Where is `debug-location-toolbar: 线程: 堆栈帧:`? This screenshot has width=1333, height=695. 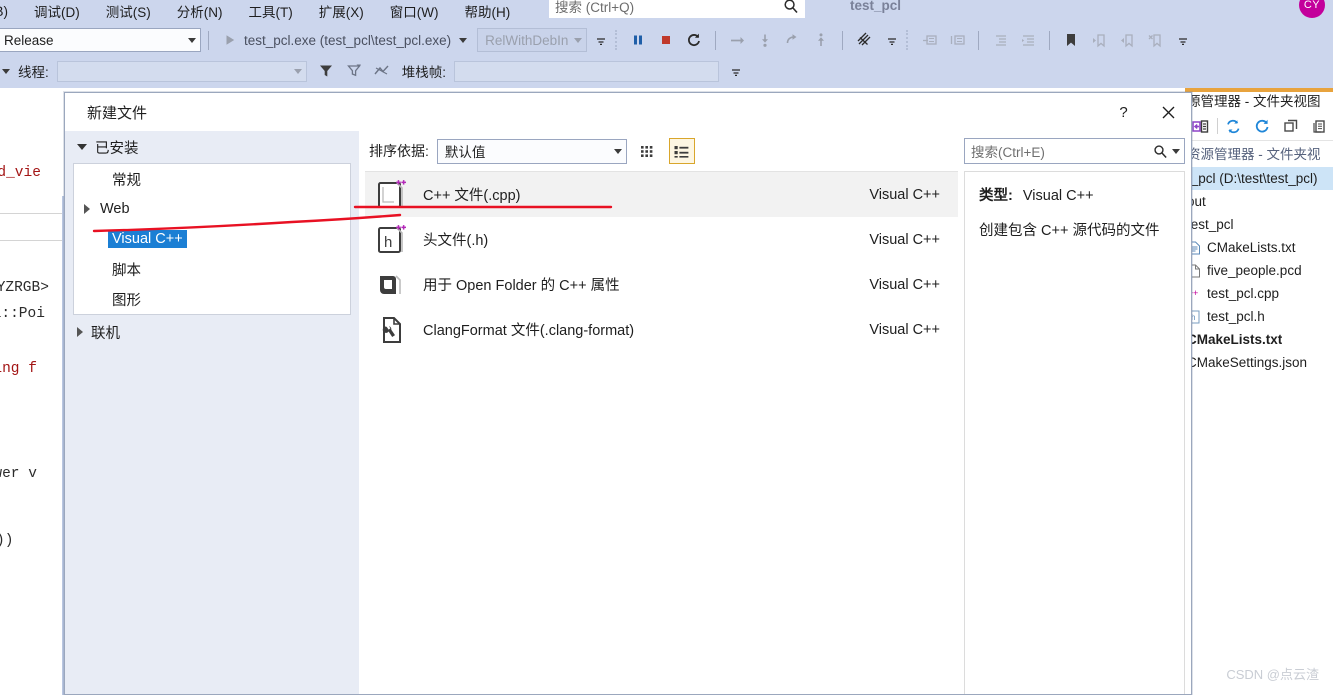
debug-location-toolbar: 线程: 堆栈帧: is located at coordinates (666, 71).